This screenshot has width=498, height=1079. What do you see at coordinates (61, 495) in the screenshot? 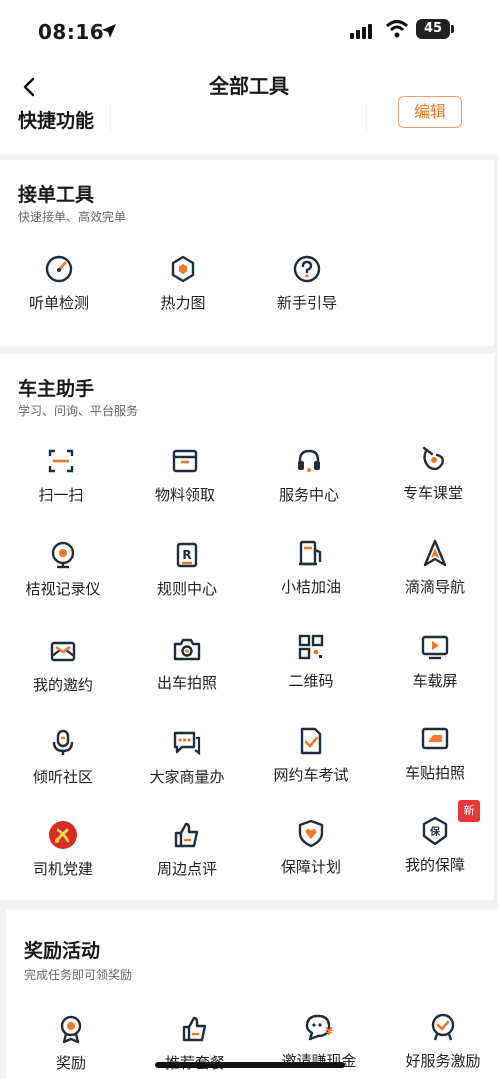
I see `tool-label: 扫一扫` at bounding box center [61, 495].